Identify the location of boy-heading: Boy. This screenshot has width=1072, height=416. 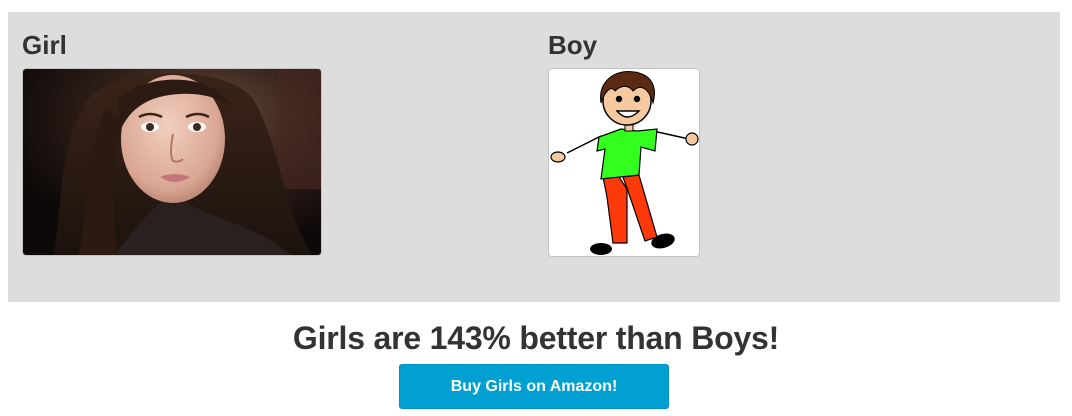
(573, 45).